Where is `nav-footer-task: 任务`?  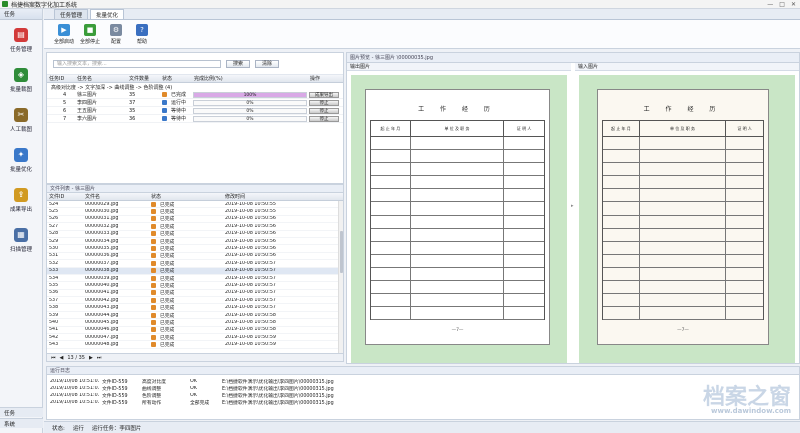
nav-footer-task: 任务 is located at coordinates (21, 412).